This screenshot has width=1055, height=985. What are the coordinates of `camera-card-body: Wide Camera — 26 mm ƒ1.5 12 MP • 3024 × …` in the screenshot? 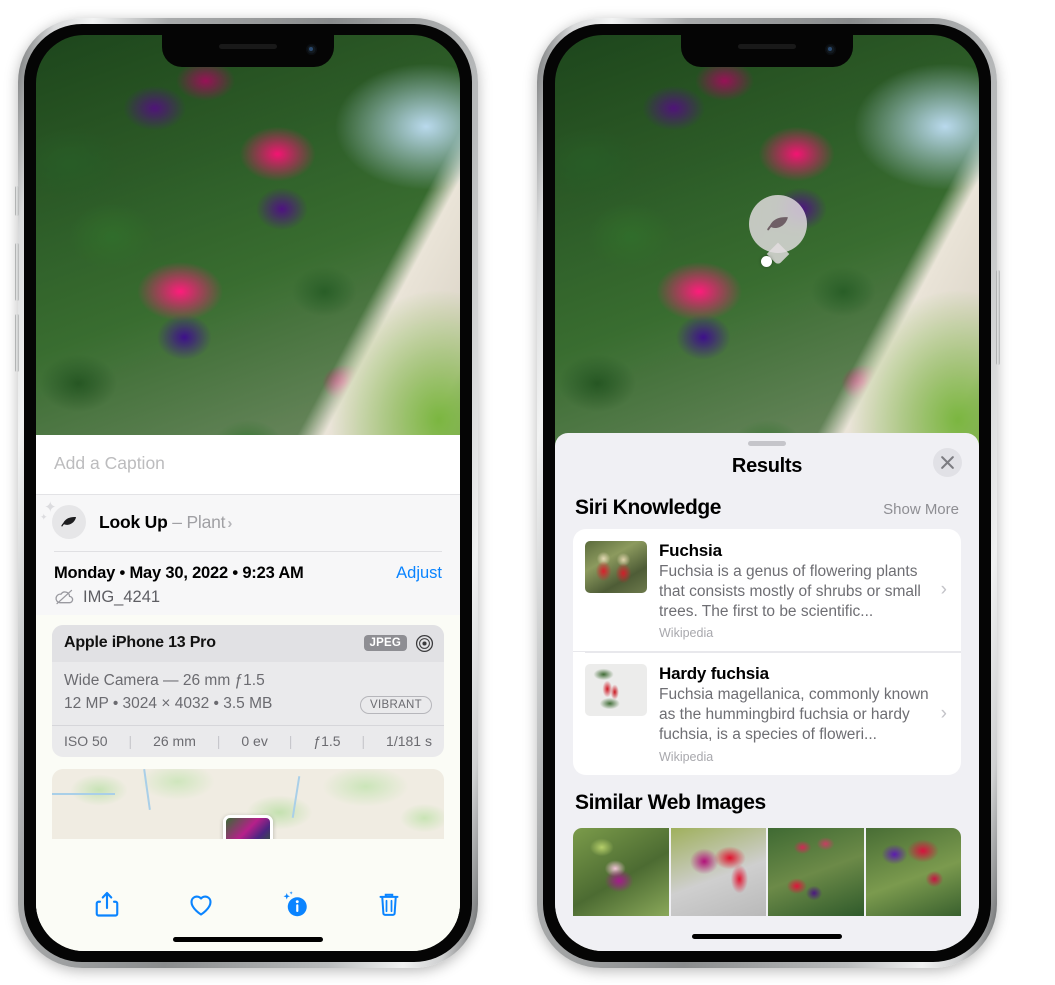 It's located at (248, 693).